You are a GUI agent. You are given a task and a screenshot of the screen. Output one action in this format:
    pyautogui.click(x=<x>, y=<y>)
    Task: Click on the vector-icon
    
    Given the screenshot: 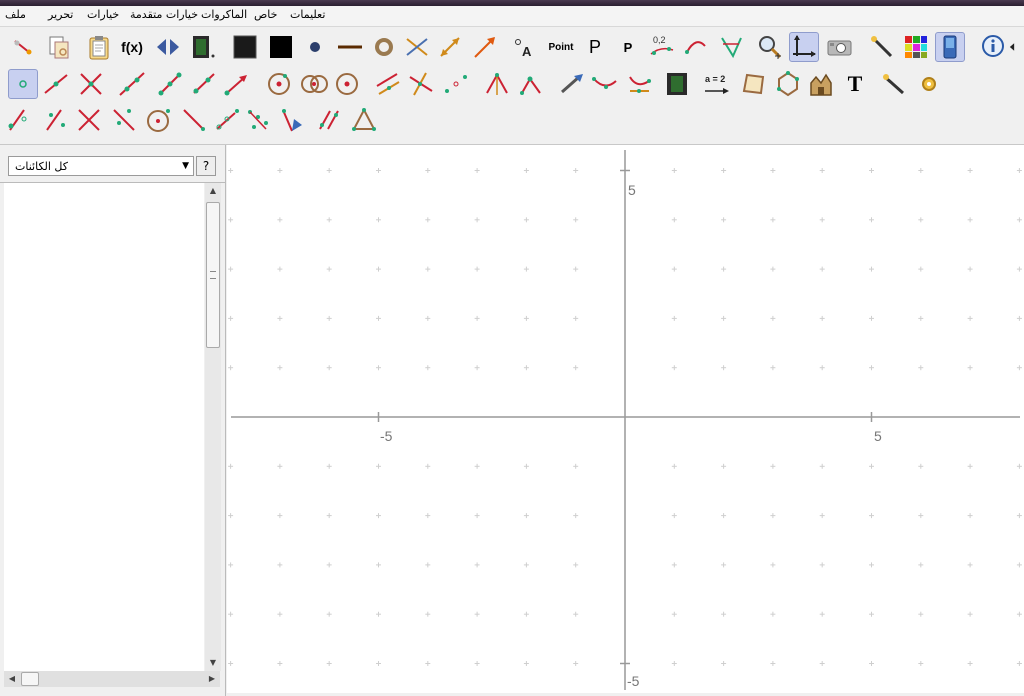 What is the action you would take?
    pyautogui.click(x=235, y=85)
    